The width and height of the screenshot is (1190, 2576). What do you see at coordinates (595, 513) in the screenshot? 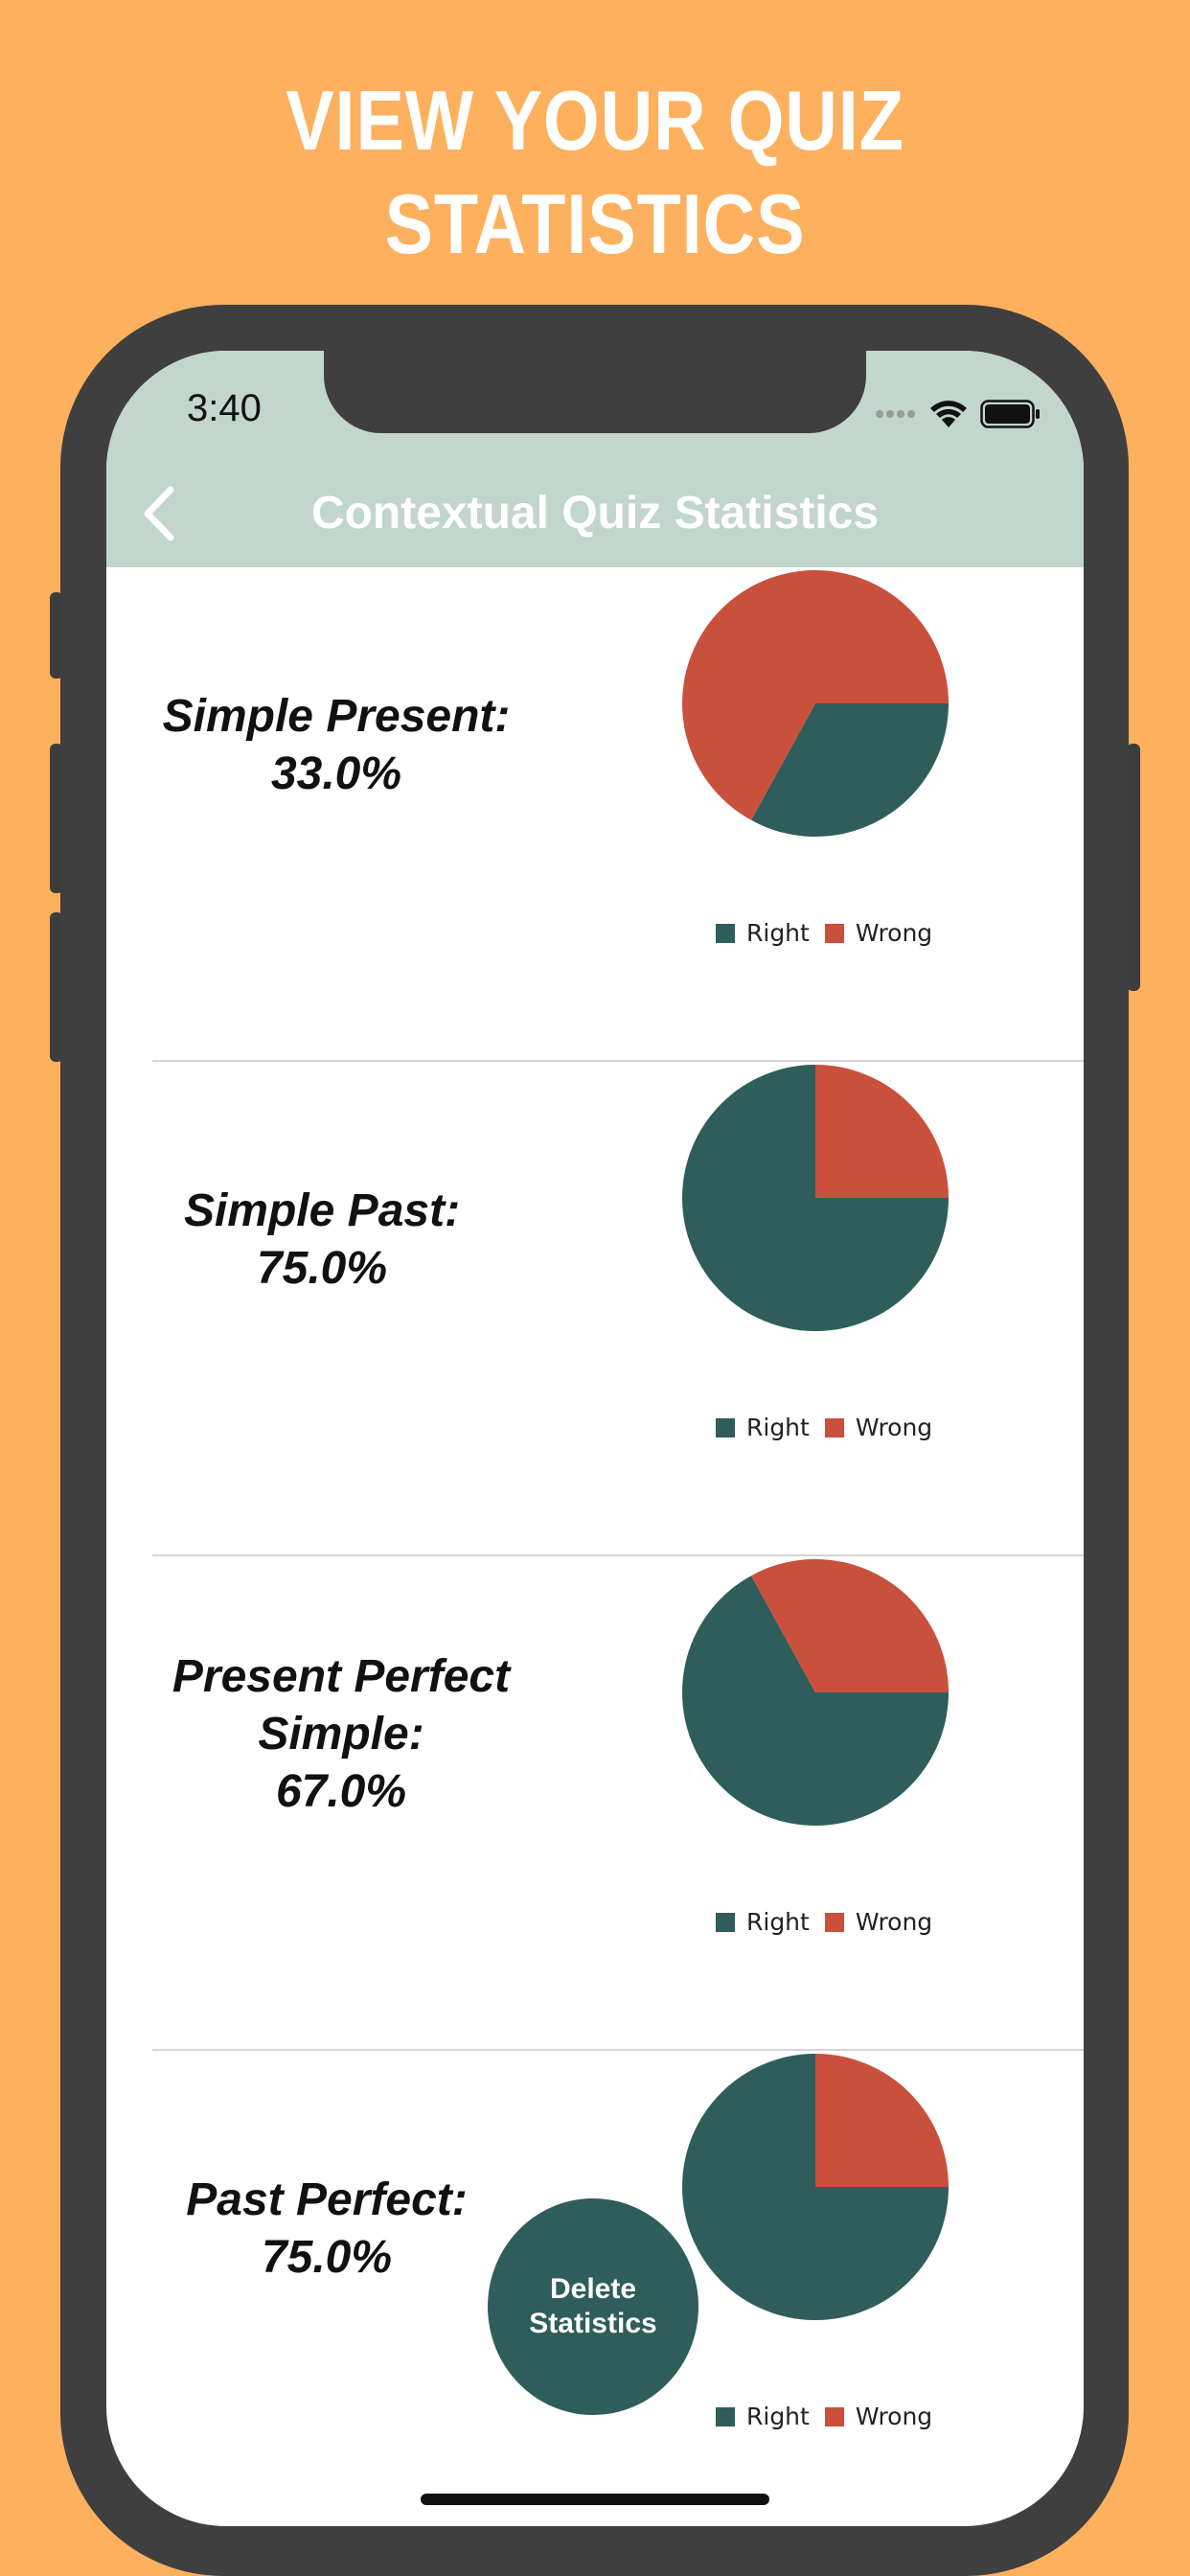
I see `page-title: Contextual Quiz Statistics` at bounding box center [595, 513].